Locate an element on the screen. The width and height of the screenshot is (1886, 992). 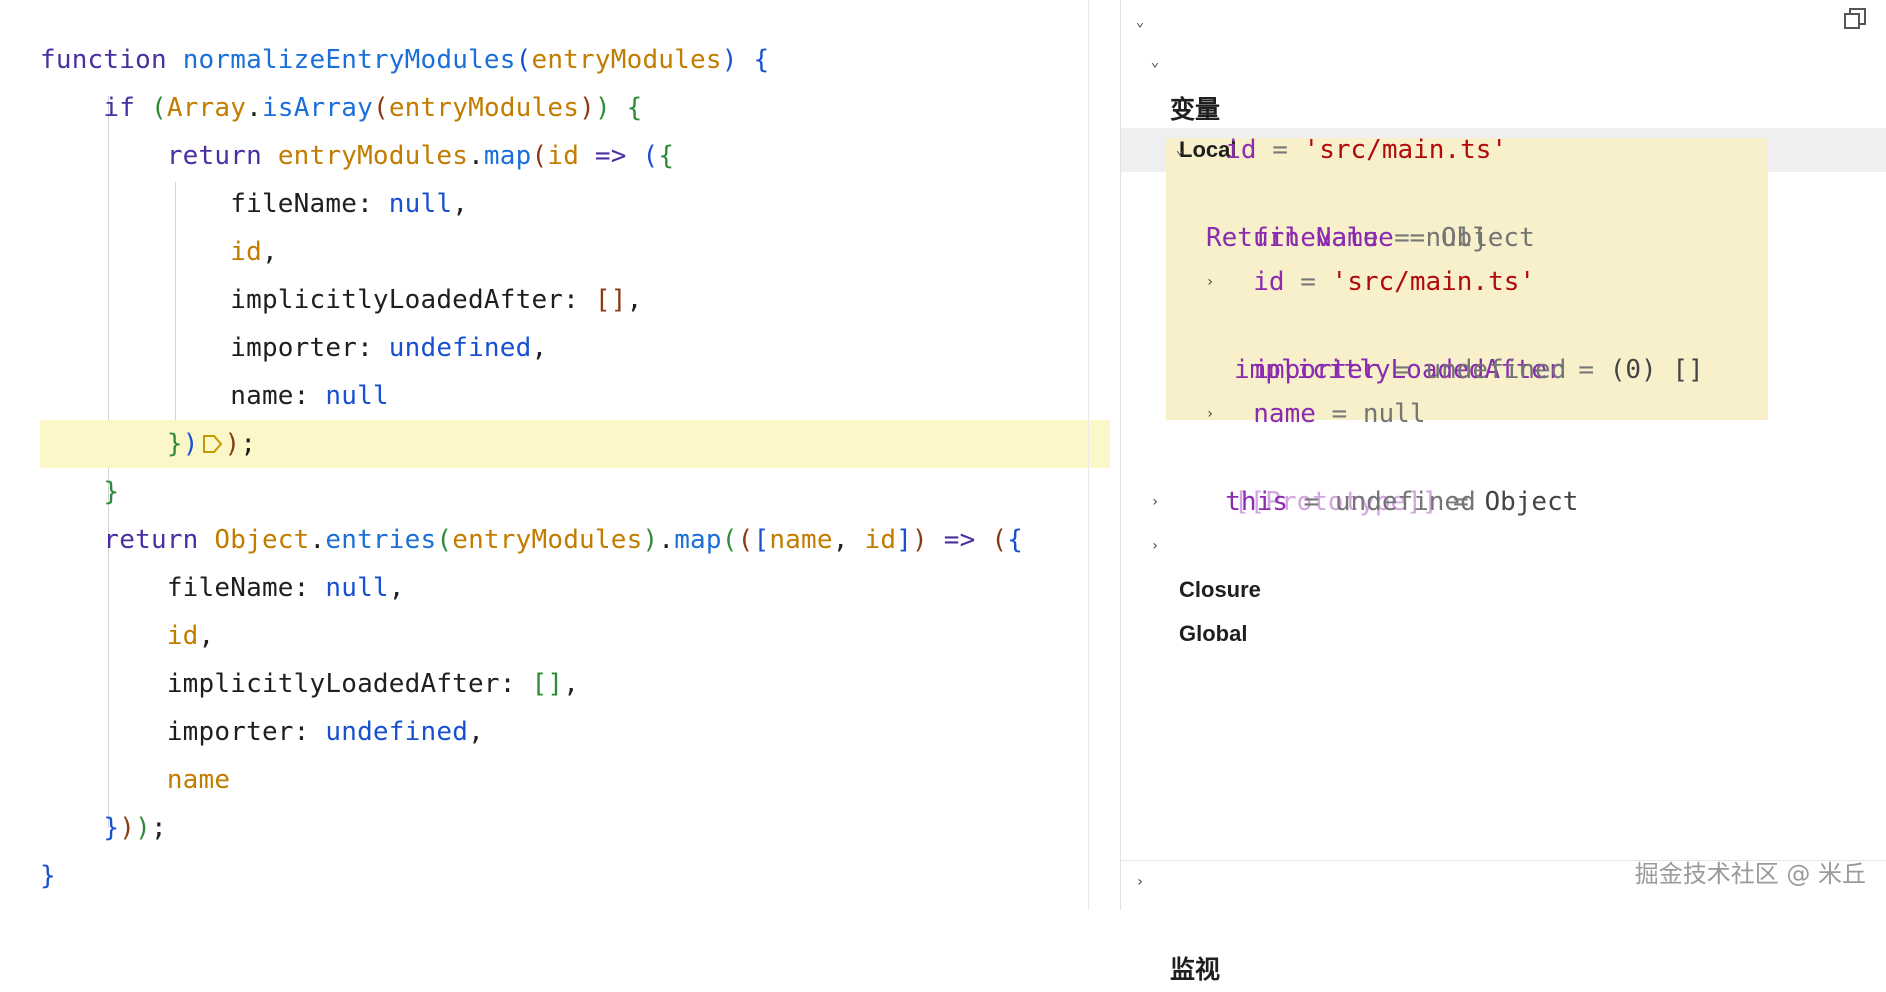
code-token: Object is located at coordinates (262, 540).